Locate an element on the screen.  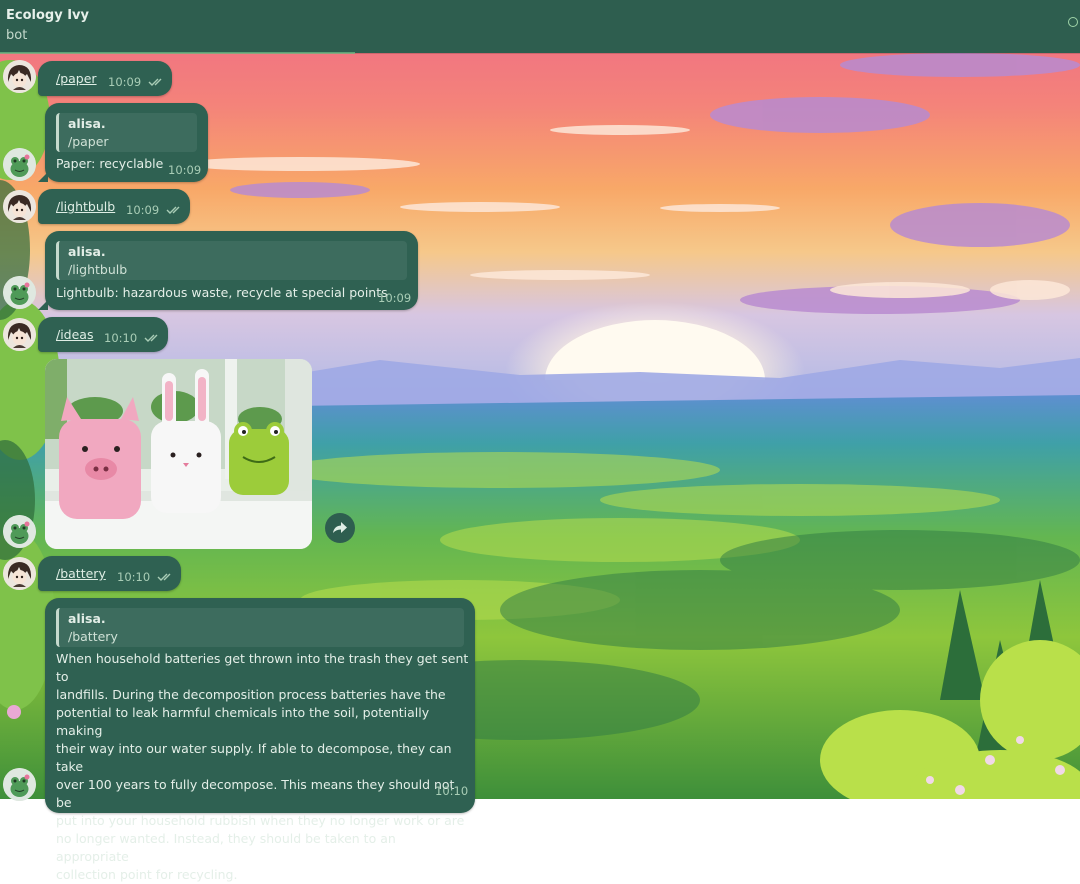
chat-title: Ecology Ivy is located at coordinates (47, 15).